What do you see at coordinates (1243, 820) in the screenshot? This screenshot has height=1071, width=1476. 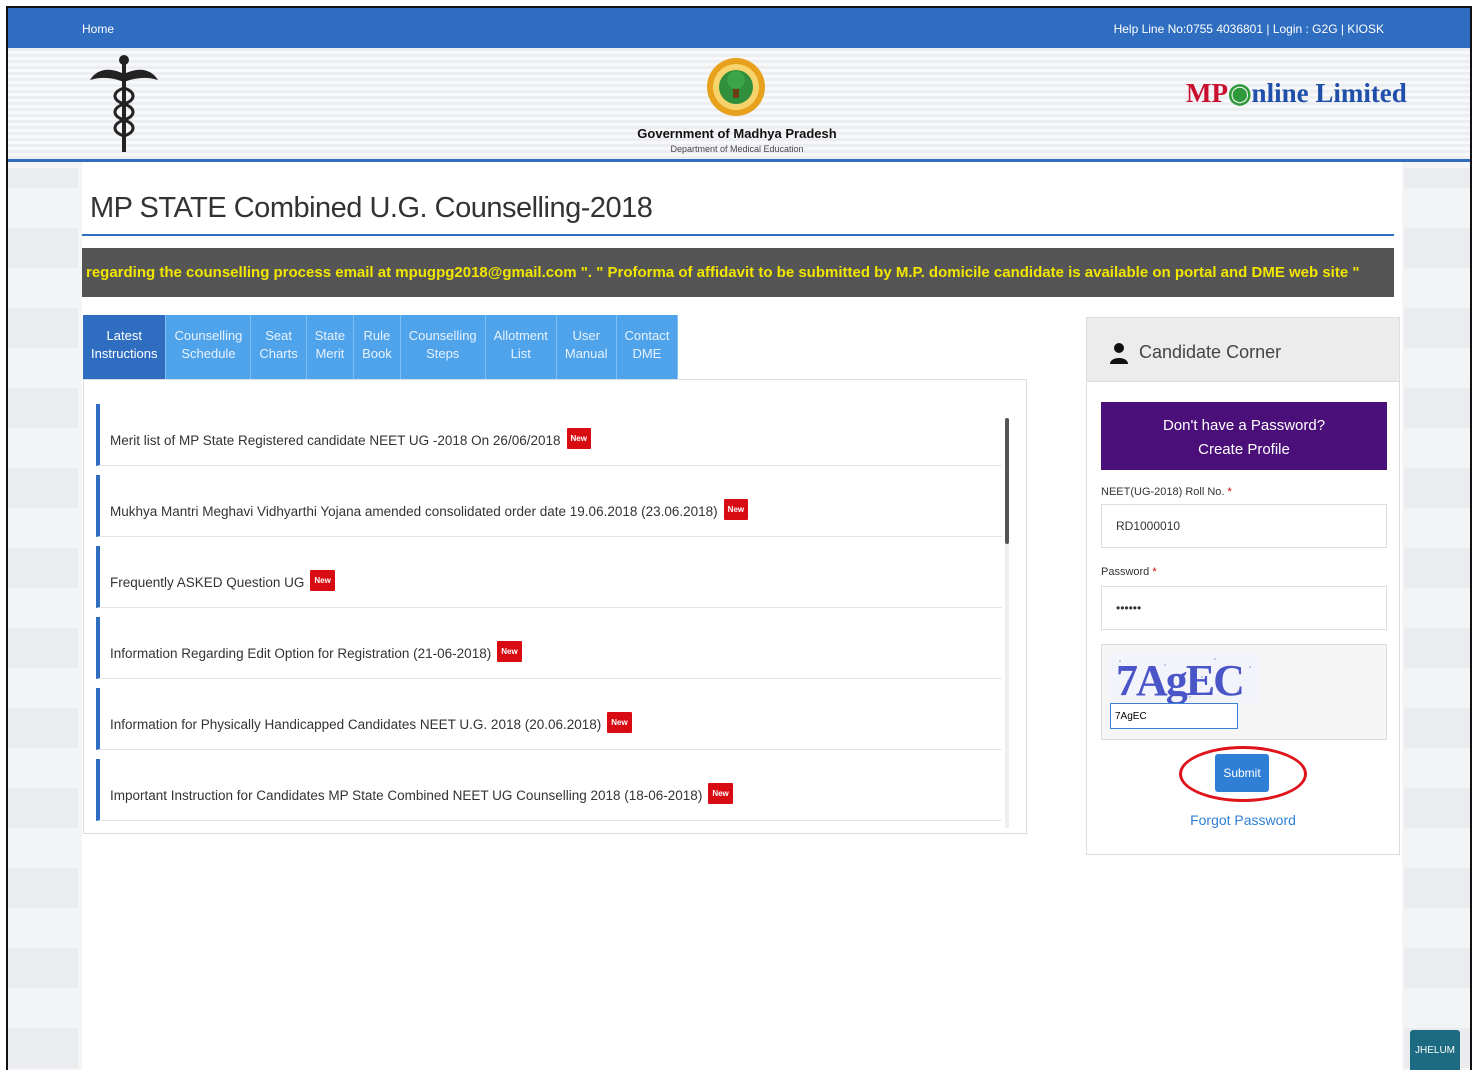 I see `forgot-password-link: Forgot Password` at bounding box center [1243, 820].